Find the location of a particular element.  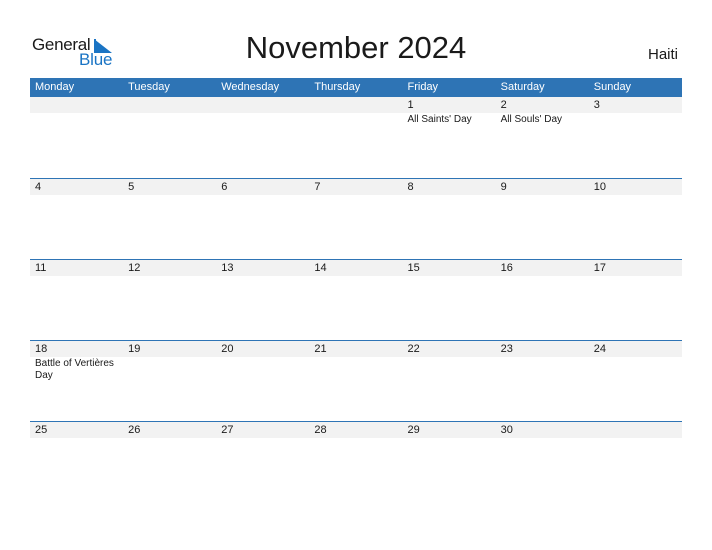

day-cell: 18 Battle of Vertières Day is located at coordinates (76, 361).